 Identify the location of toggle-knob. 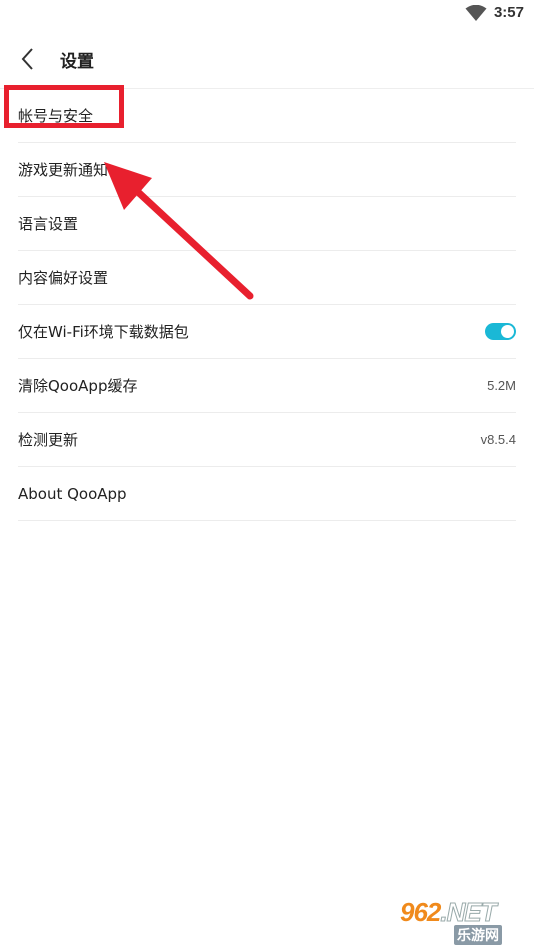
(507, 331).